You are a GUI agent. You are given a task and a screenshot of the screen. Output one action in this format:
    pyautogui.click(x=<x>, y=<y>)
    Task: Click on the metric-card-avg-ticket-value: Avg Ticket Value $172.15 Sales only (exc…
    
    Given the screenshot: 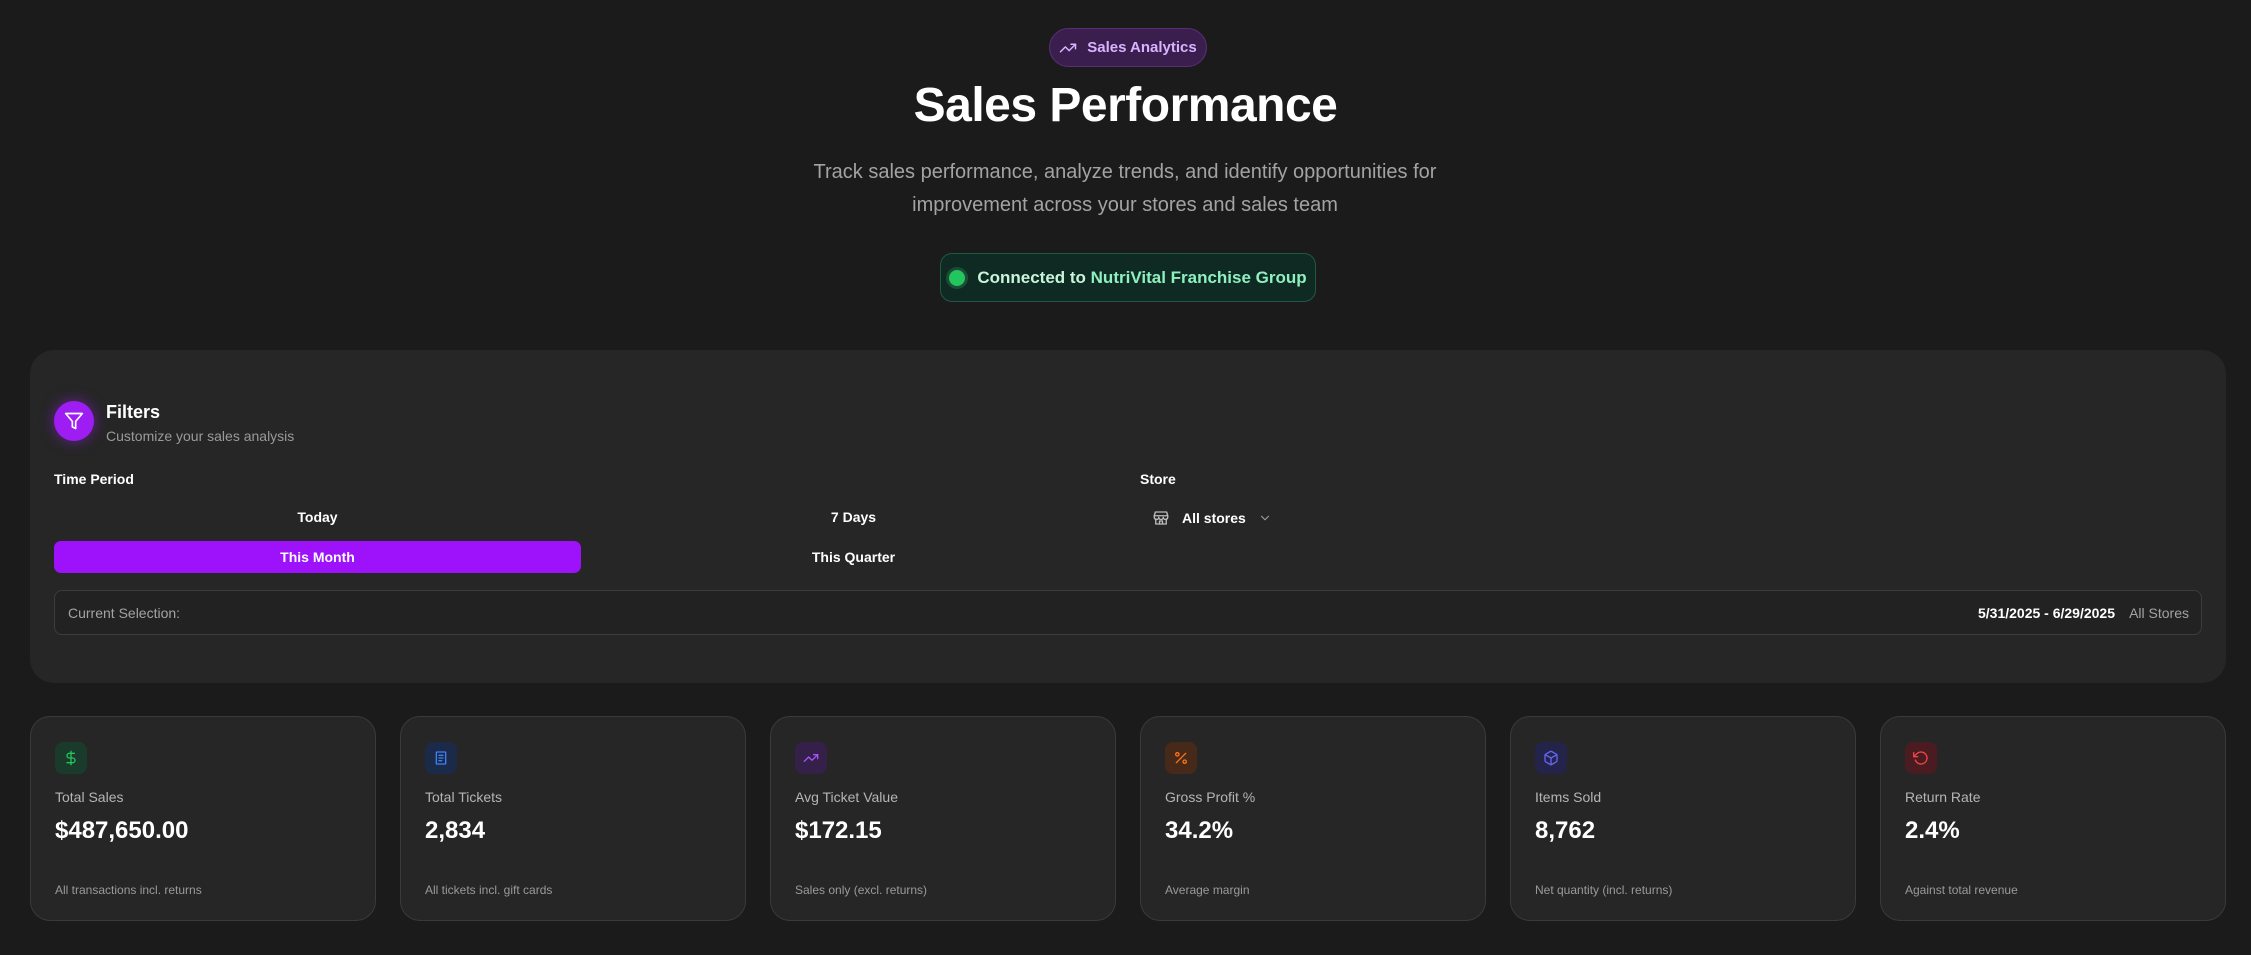 What is the action you would take?
    pyautogui.click(x=943, y=818)
    